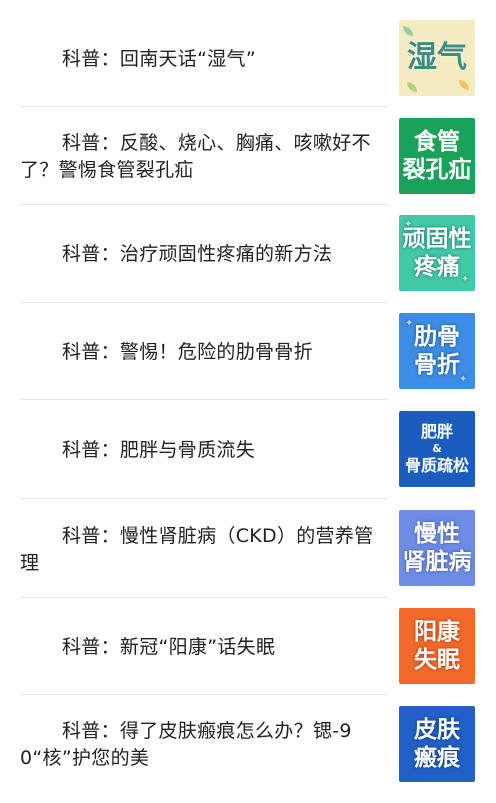  What do you see at coordinates (200, 647) in the screenshot?
I see `article-title: 科普：新冠“阳康”话失眠` at bounding box center [200, 647].